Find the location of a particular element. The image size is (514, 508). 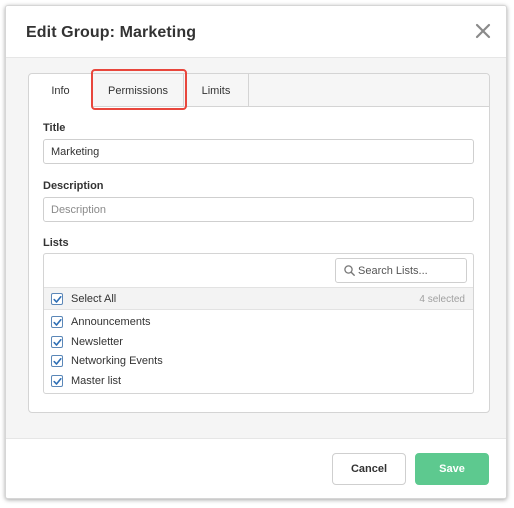

tab-bar: Info Permissions Limits is located at coordinates (259, 91).